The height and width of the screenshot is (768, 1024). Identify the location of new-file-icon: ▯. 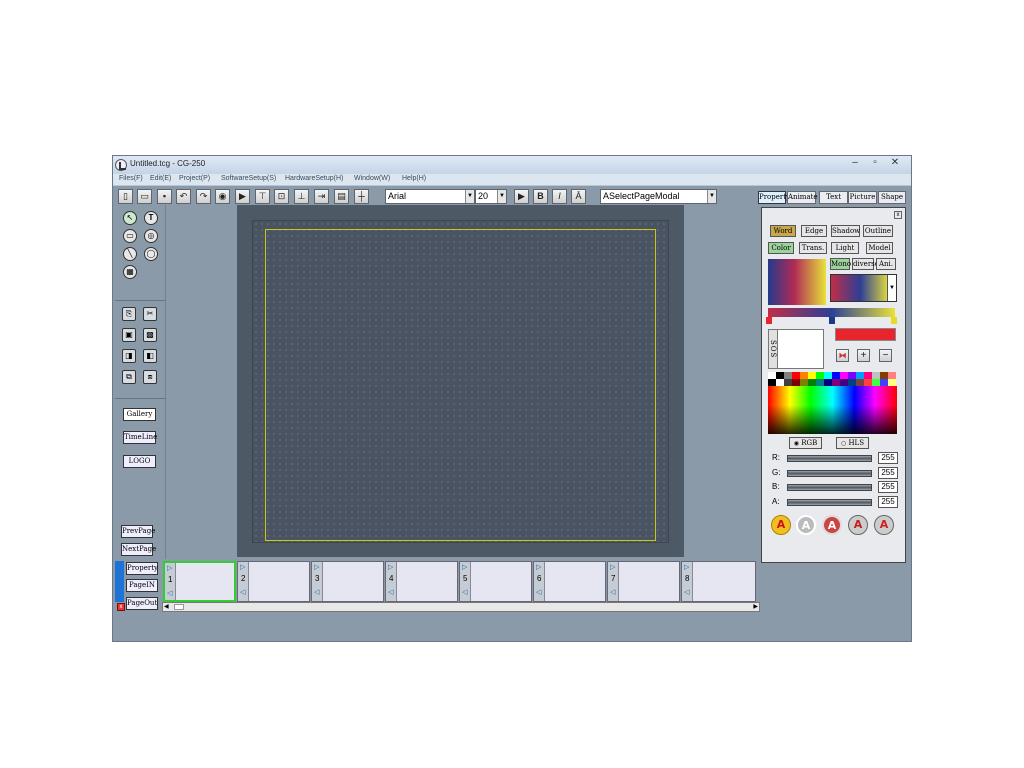
(125, 196).